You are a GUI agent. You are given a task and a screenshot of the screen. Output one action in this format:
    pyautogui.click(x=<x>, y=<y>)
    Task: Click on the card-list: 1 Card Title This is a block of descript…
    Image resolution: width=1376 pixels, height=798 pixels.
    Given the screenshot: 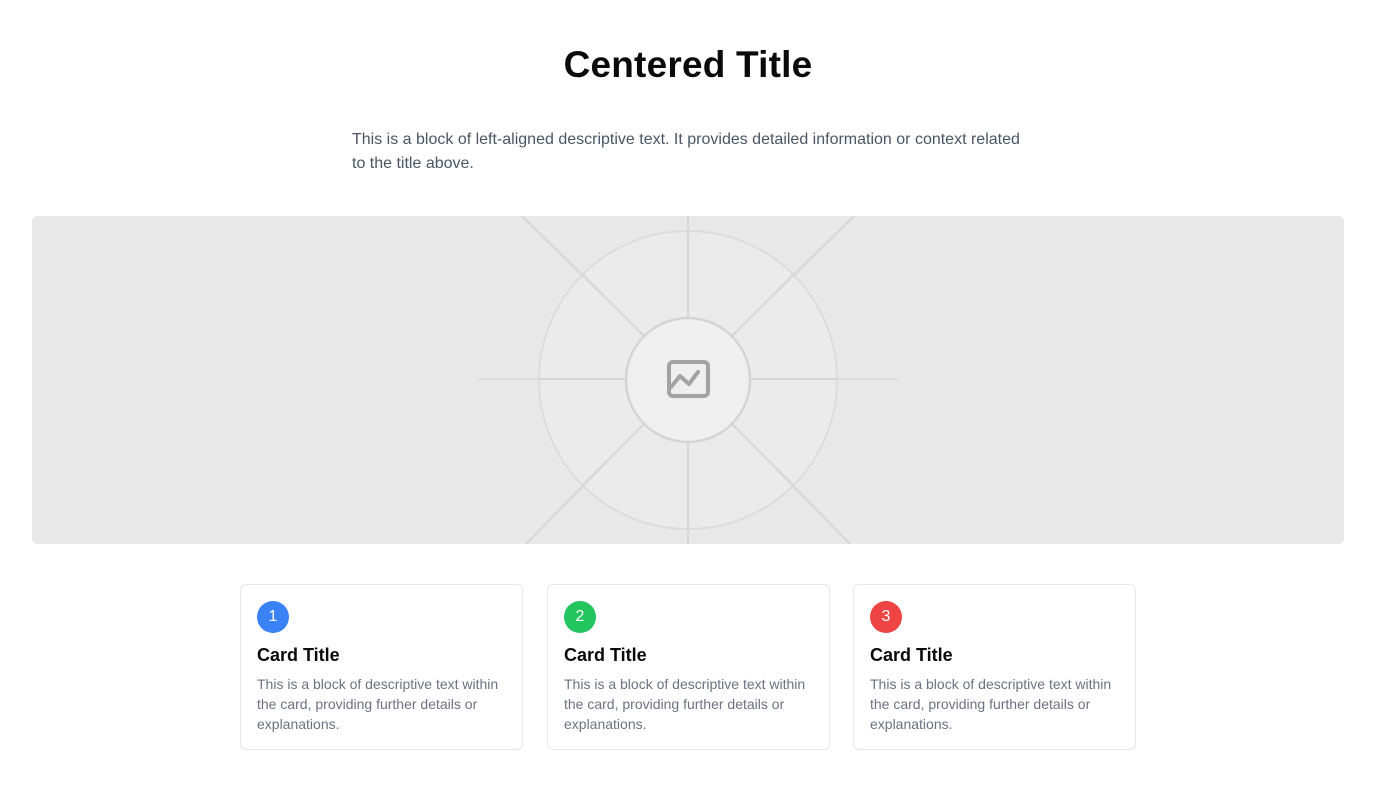 What is the action you would take?
    pyautogui.click(x=688, y=667)
    